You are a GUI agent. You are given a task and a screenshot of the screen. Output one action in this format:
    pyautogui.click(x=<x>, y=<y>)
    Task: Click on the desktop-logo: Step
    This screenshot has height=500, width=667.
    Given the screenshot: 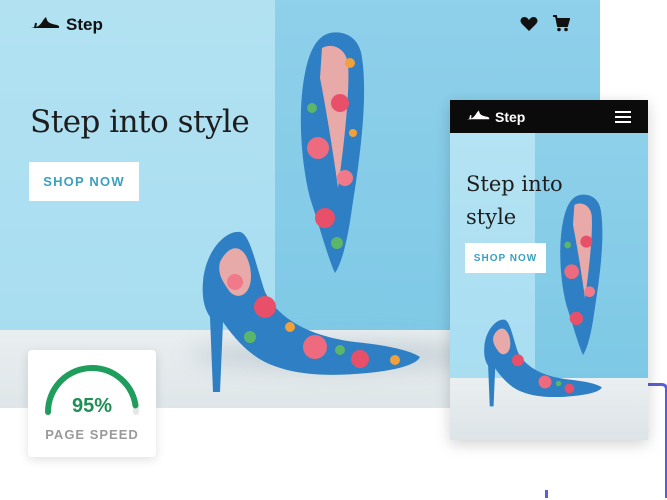 What is the action you would take?
    pyautogui.click(x=66, y=24)
    